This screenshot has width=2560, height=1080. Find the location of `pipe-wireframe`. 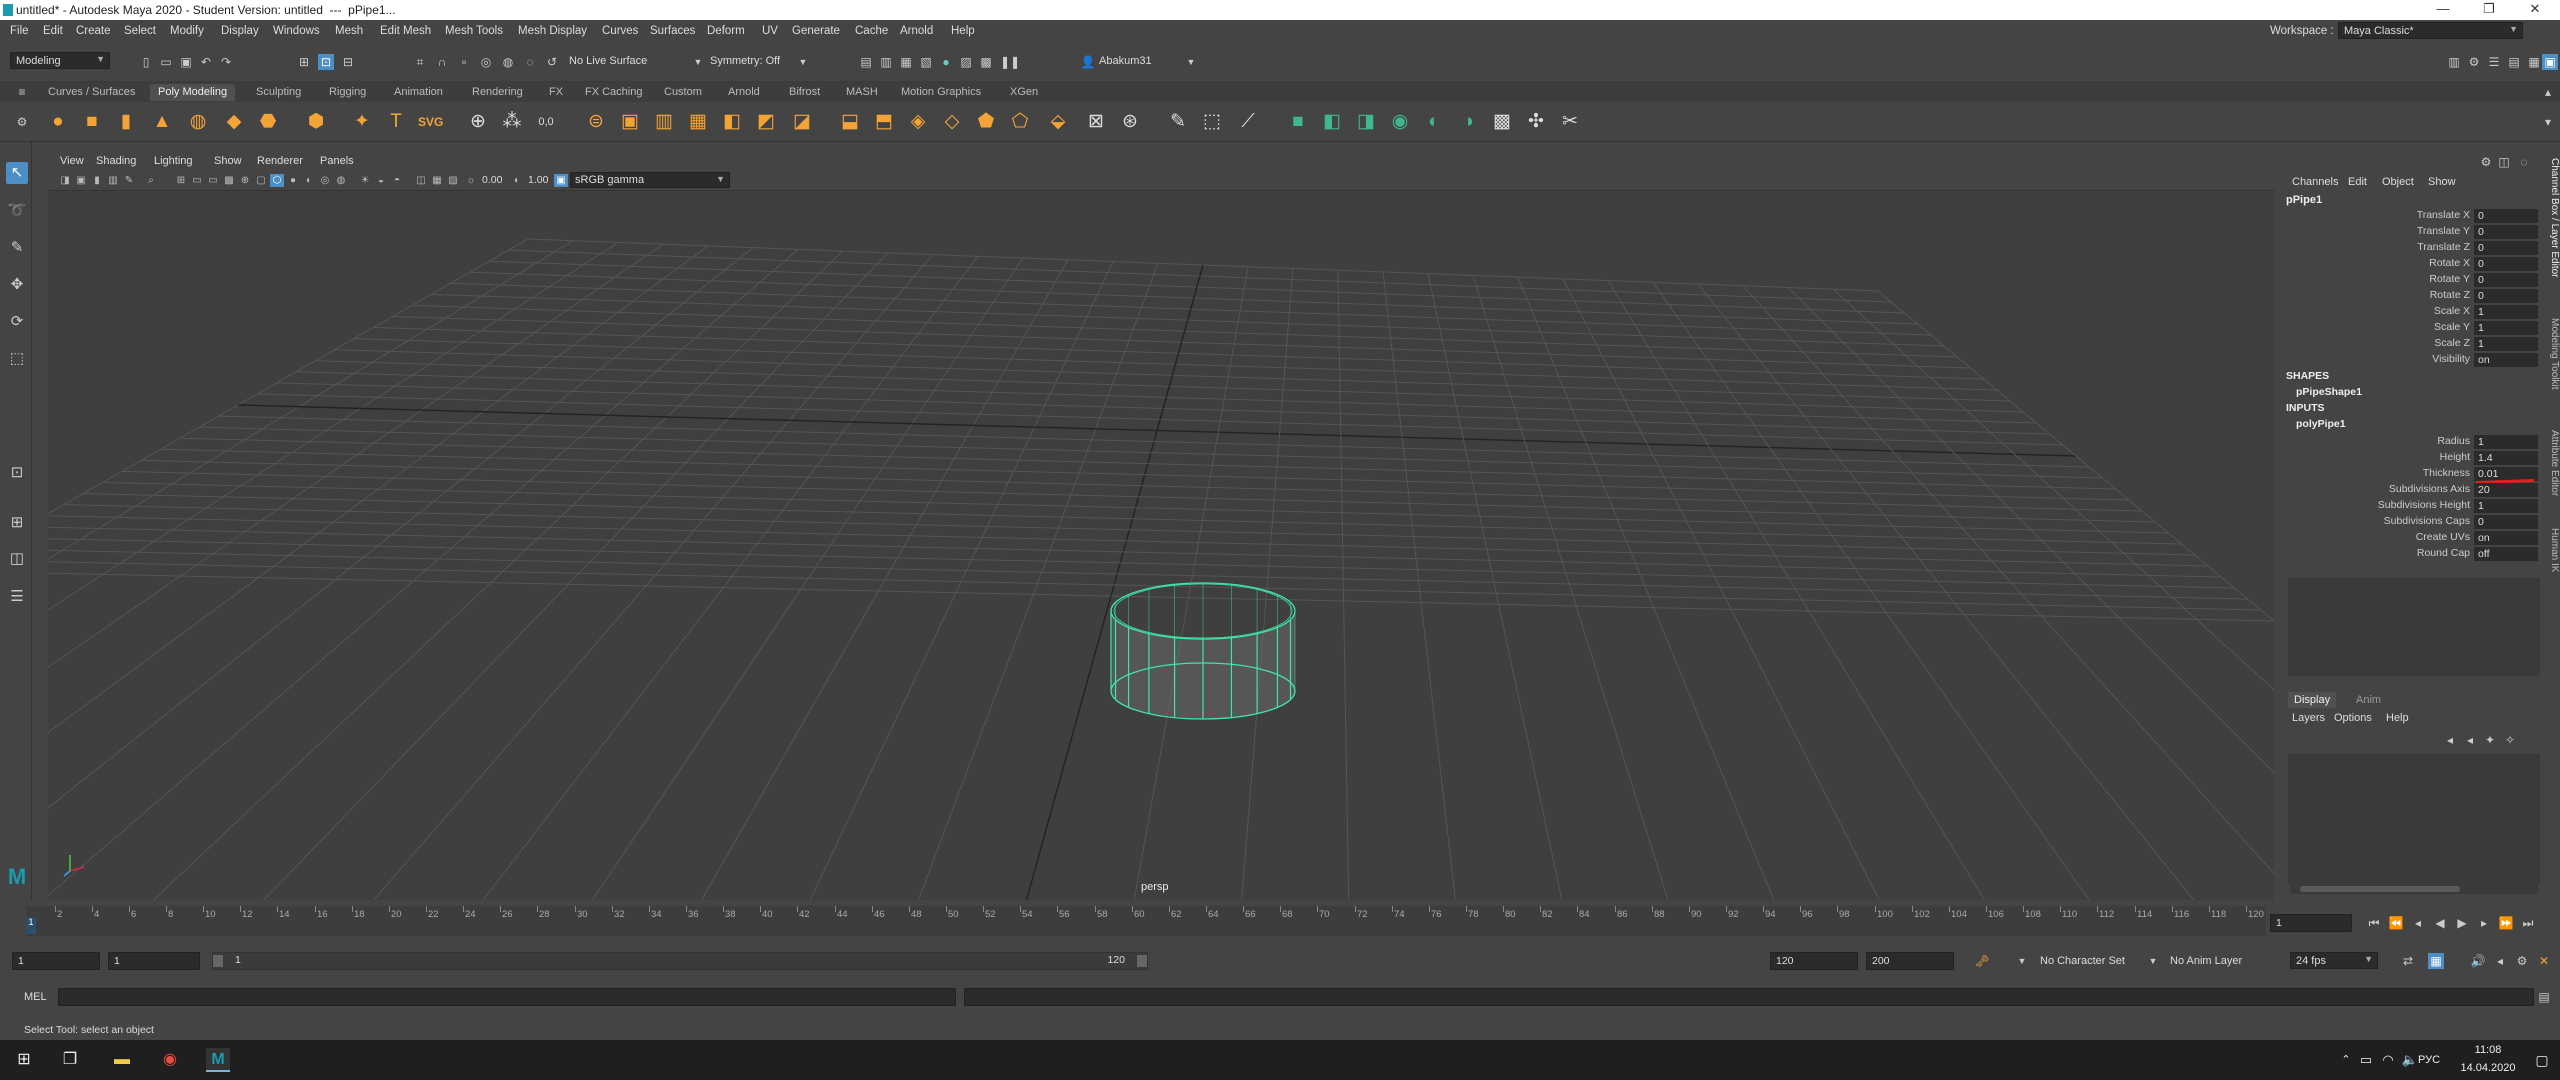

pipe-wireframe is located at coordinates (1203, 651).